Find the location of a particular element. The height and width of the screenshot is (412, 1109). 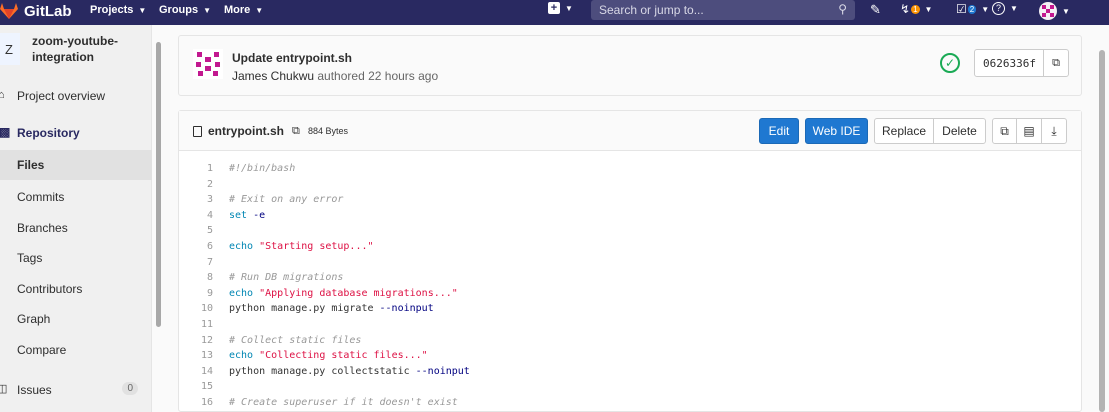

sidebar-item-label: Commits is located at coordinates (41, 197).